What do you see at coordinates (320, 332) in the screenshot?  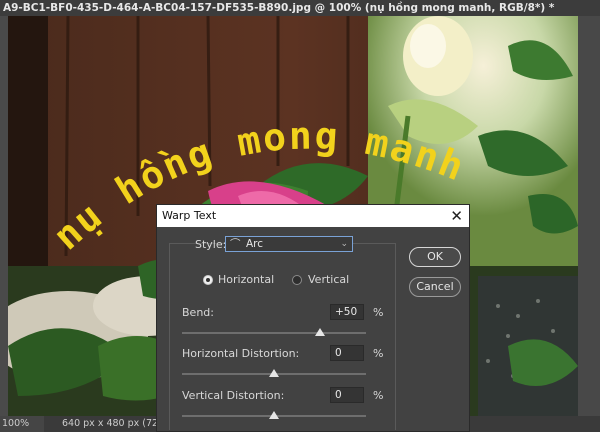 I see `bend-slider-thumb` at bounding box center [320, 332].